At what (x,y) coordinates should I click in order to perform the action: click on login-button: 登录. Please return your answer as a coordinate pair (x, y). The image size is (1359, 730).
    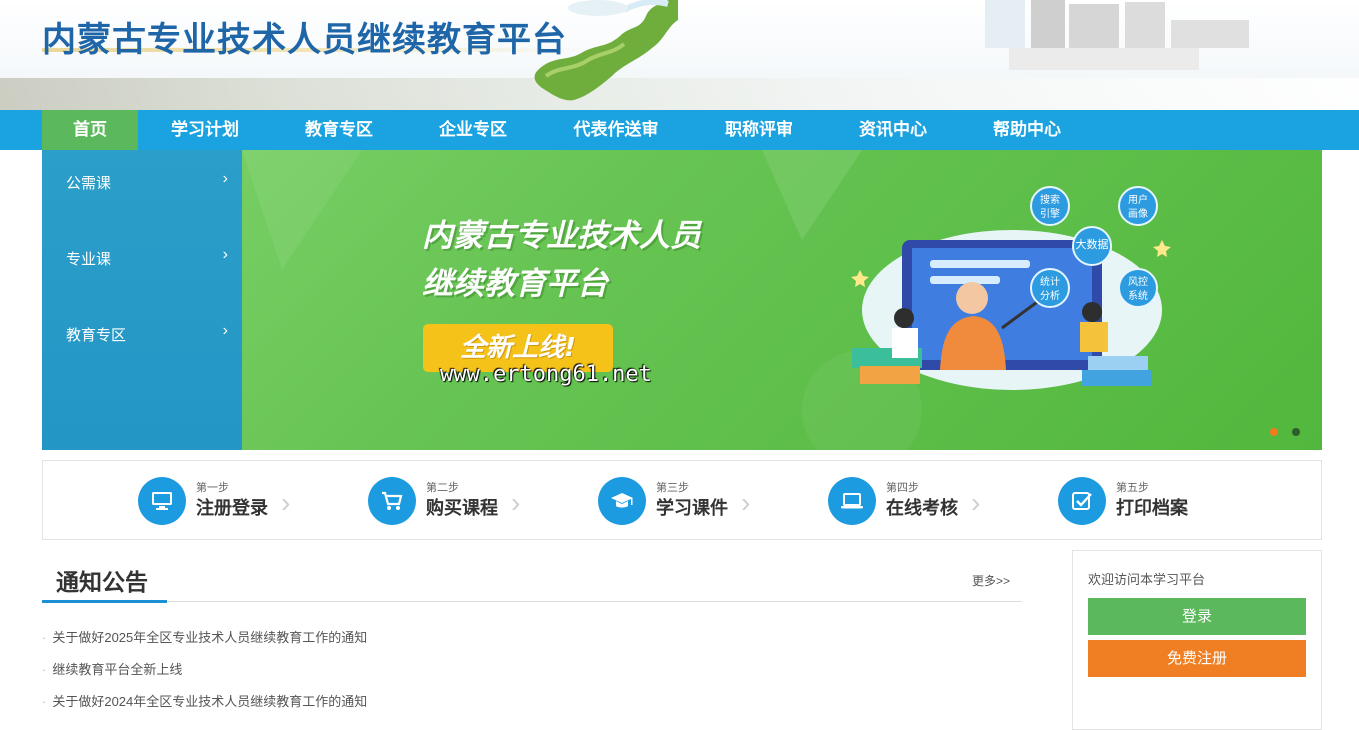
    Looking at the image, I should click on (1197, 616).